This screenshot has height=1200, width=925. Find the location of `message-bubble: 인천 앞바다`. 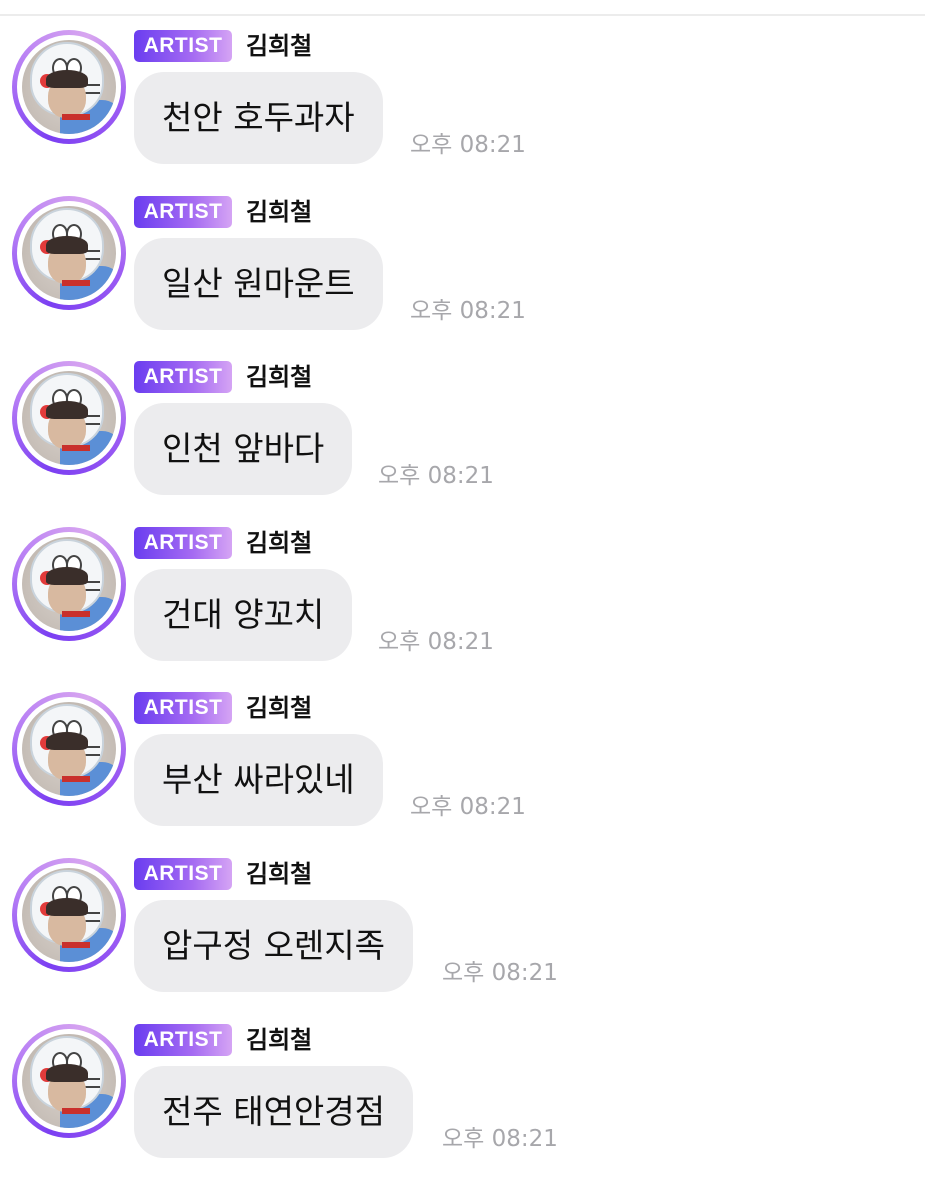

message-bubble: 인천 앞바다 is located at coordinates (243, 449).